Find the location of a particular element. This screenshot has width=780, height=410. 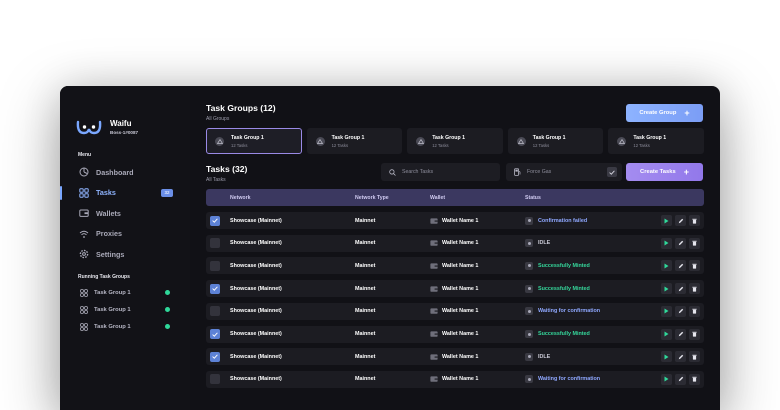

edit-icon is located at coordinates (680, 356).